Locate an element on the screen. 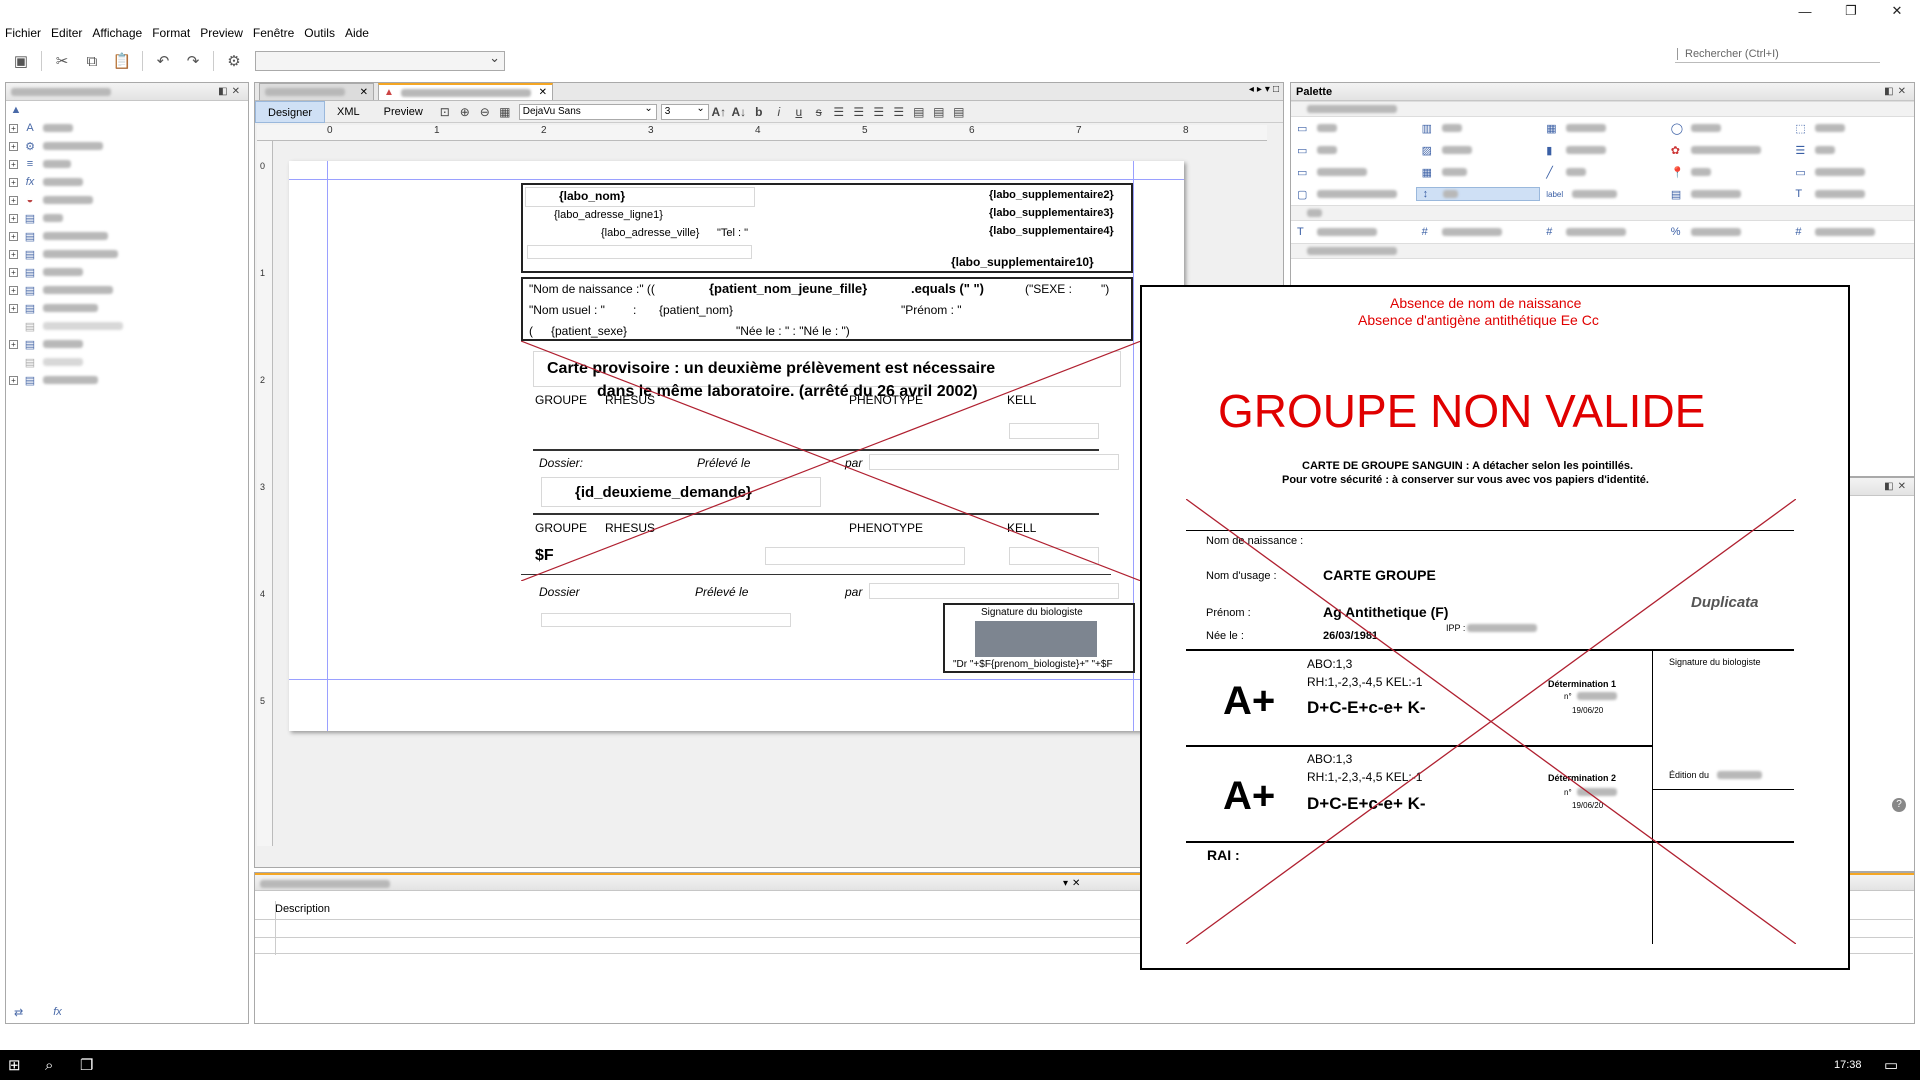 The width and height of the screenshot is (1920, 1080). align-center-icon: ☰ is located at coordinates (859, 112).